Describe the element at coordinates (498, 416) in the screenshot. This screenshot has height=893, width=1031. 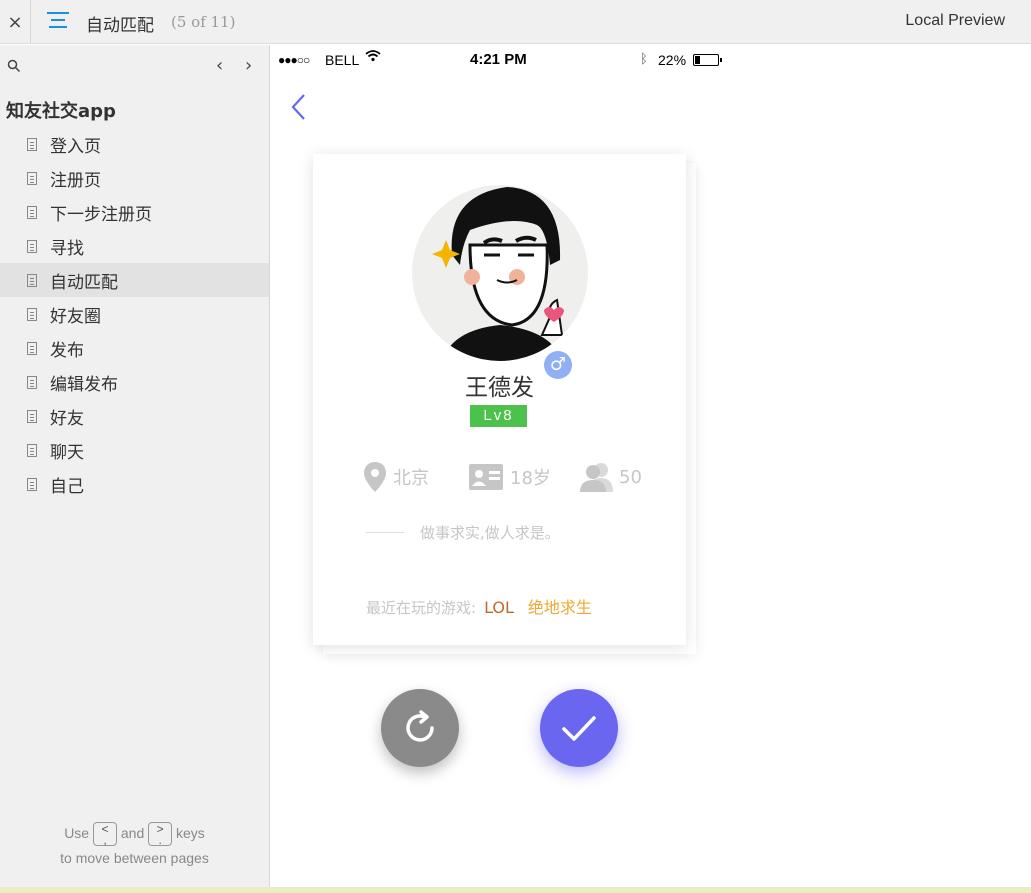
I see `level-badge: Lv8` at that location.